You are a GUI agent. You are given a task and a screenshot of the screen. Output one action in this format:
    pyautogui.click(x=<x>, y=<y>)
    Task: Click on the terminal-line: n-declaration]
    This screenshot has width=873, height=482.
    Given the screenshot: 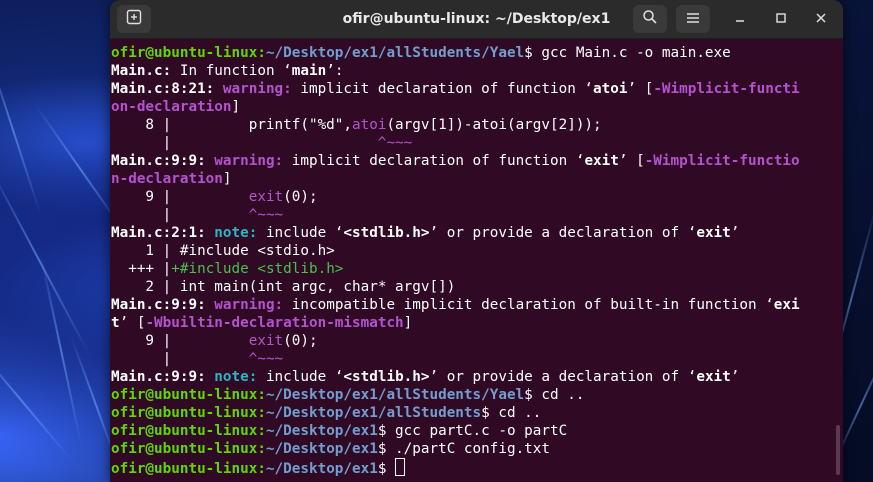 What is the action you would take?
    pyautogui.click(x=476, y=179)
    